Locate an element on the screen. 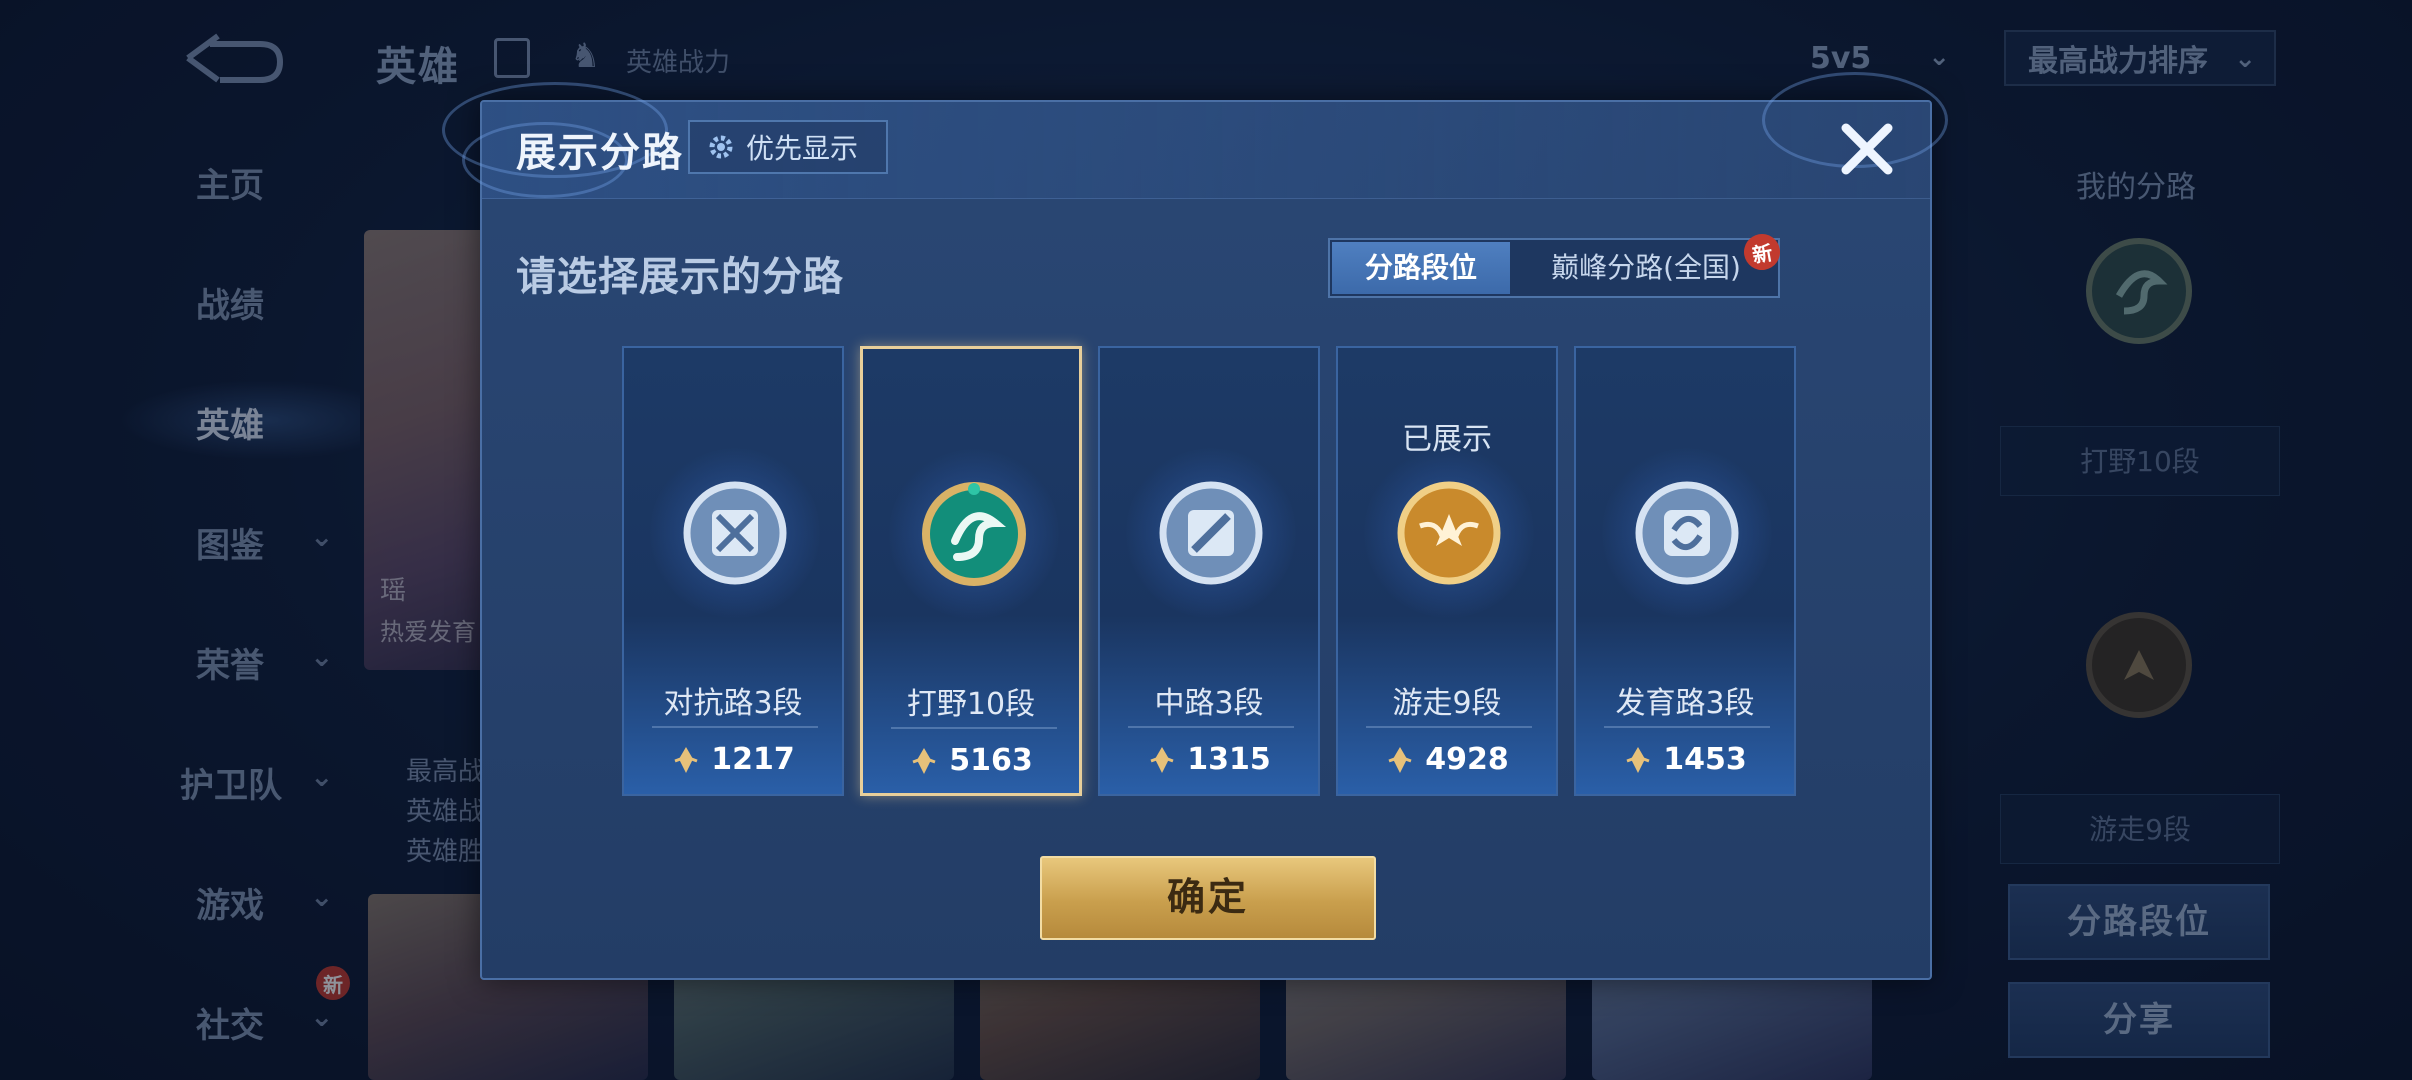 Image resolution: width=2412 pixels, height=1080 pixels. route-card-roam: 已展示 游走9段 4928 is located at coordinates (1447, 571).